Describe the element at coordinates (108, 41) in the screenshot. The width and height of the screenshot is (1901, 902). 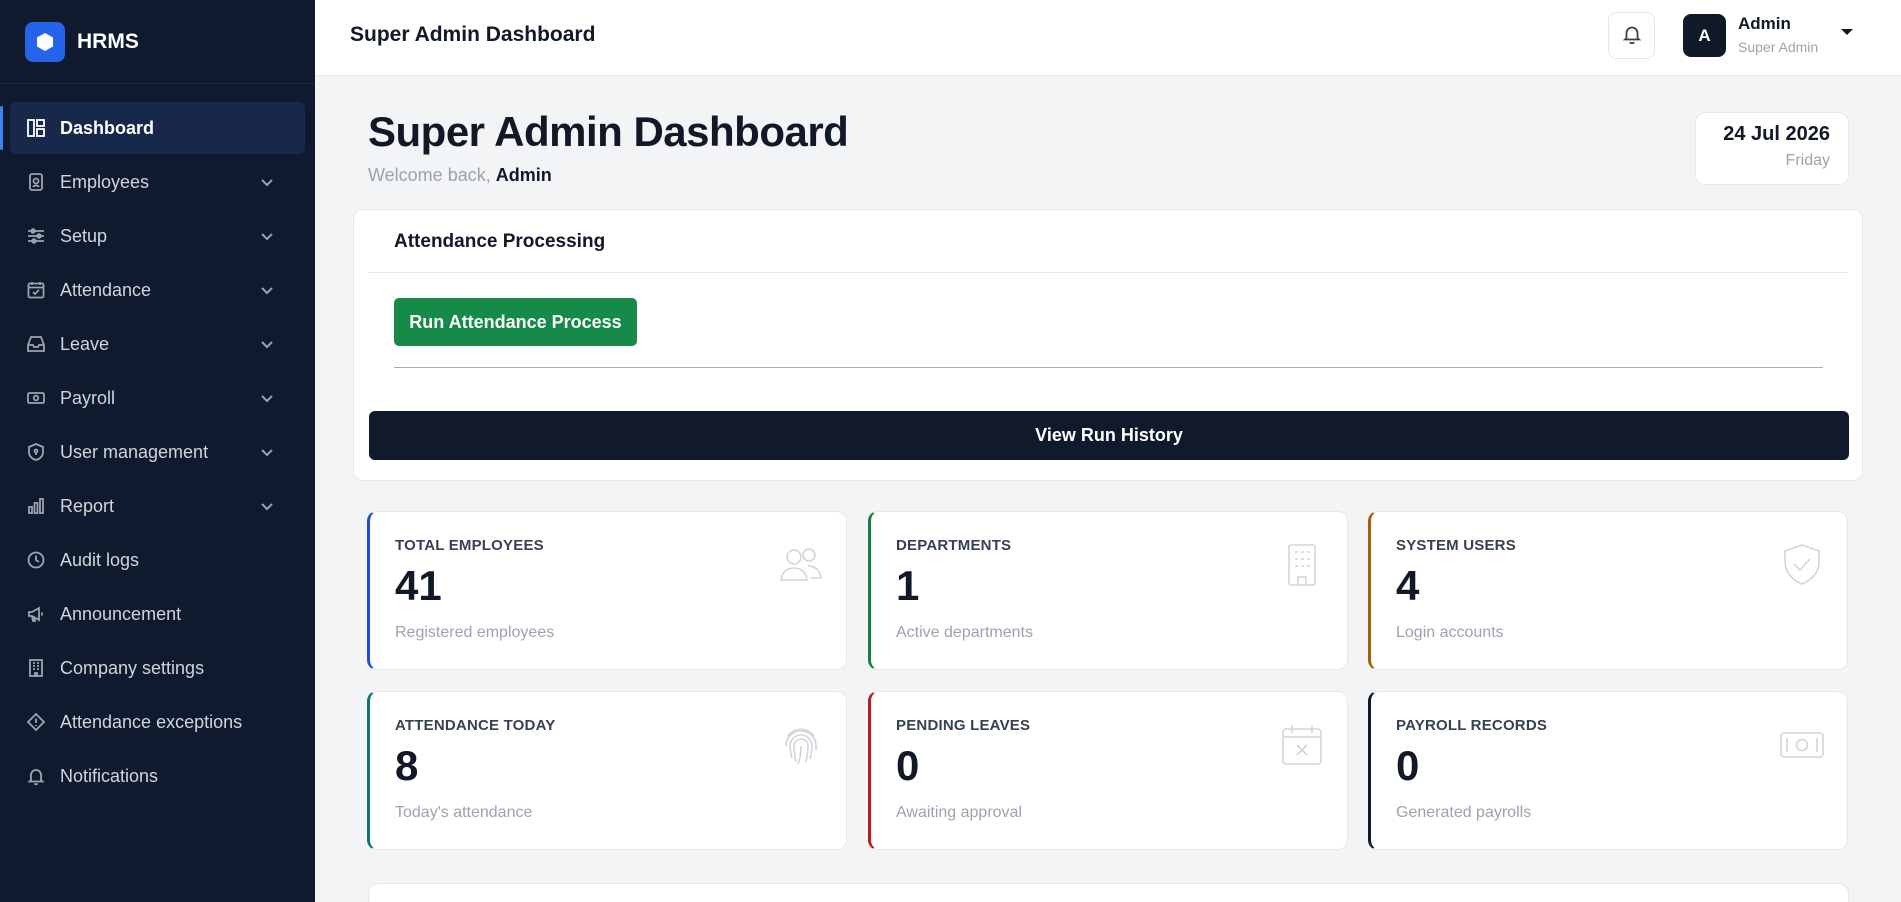
I see `brand-name: HRMS` at that location.